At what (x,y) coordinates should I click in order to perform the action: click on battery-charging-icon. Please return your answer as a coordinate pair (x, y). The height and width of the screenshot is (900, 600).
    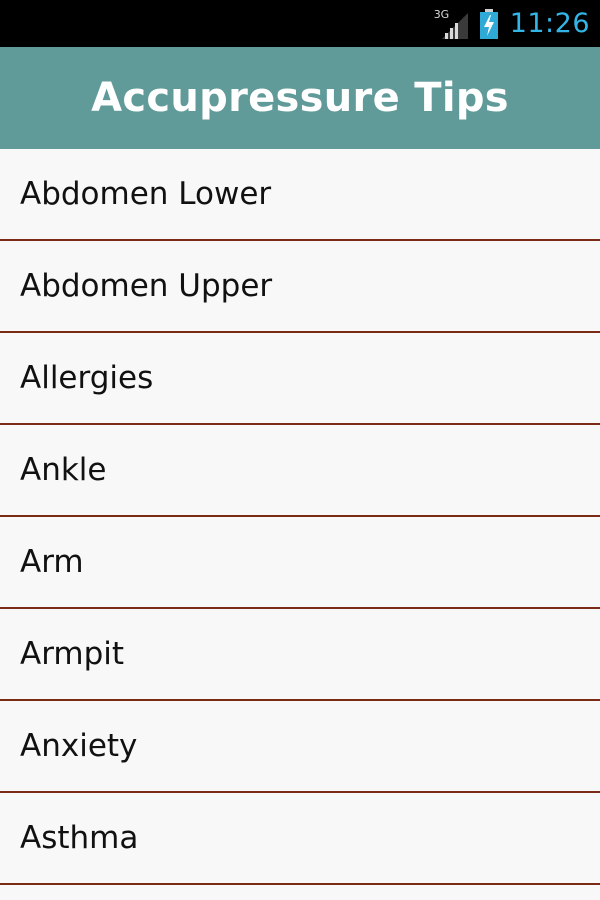
    Looking at the image, I should click on (488, 23).